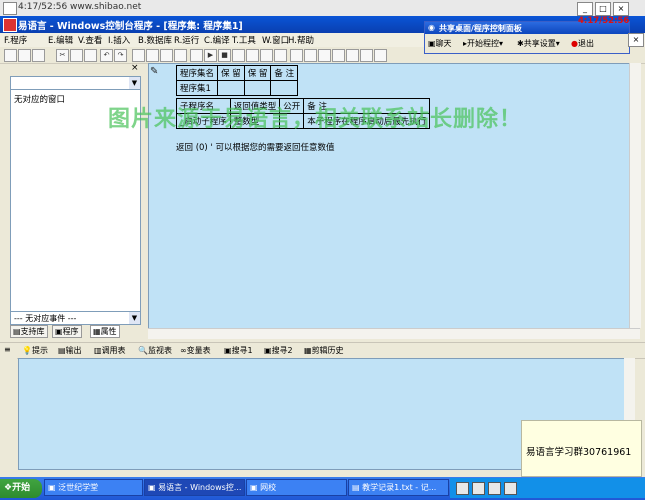 The image size is (645, 500). Describe the element at coordinates (108, 331) in the screenshot. I see `tab-properties-label: 属性` at that location.